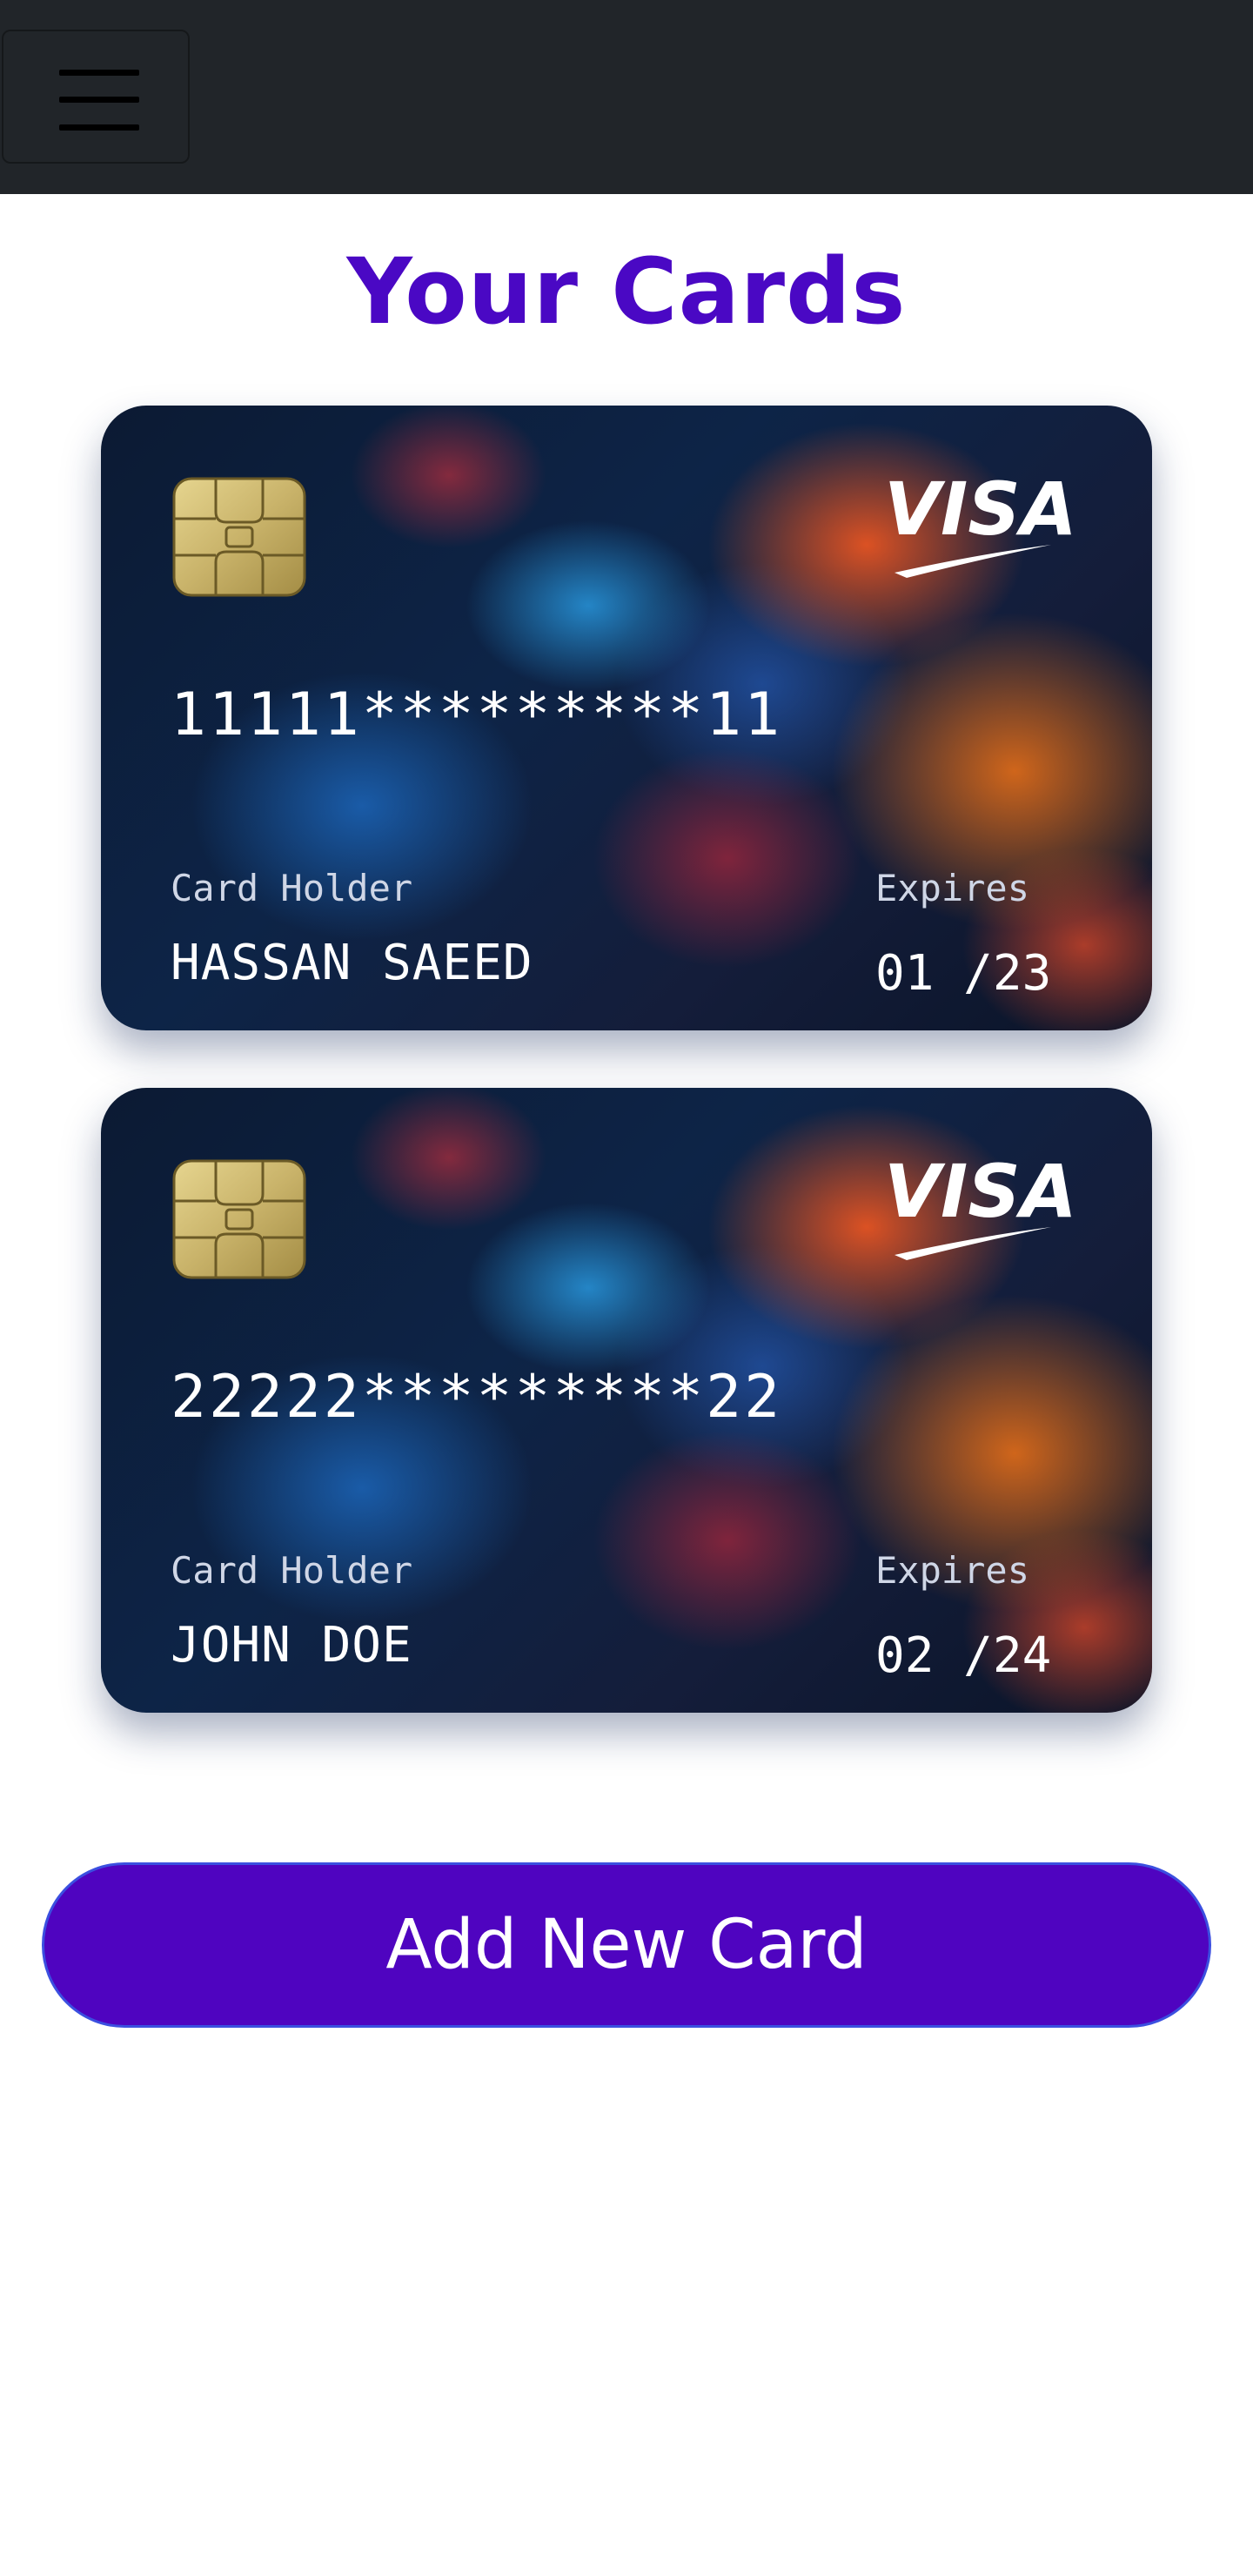 This screenshot has height=2576, width=1253. Describe the element at coordinates (626, 97) in the screenshot. I see `top-navbar` at that location.